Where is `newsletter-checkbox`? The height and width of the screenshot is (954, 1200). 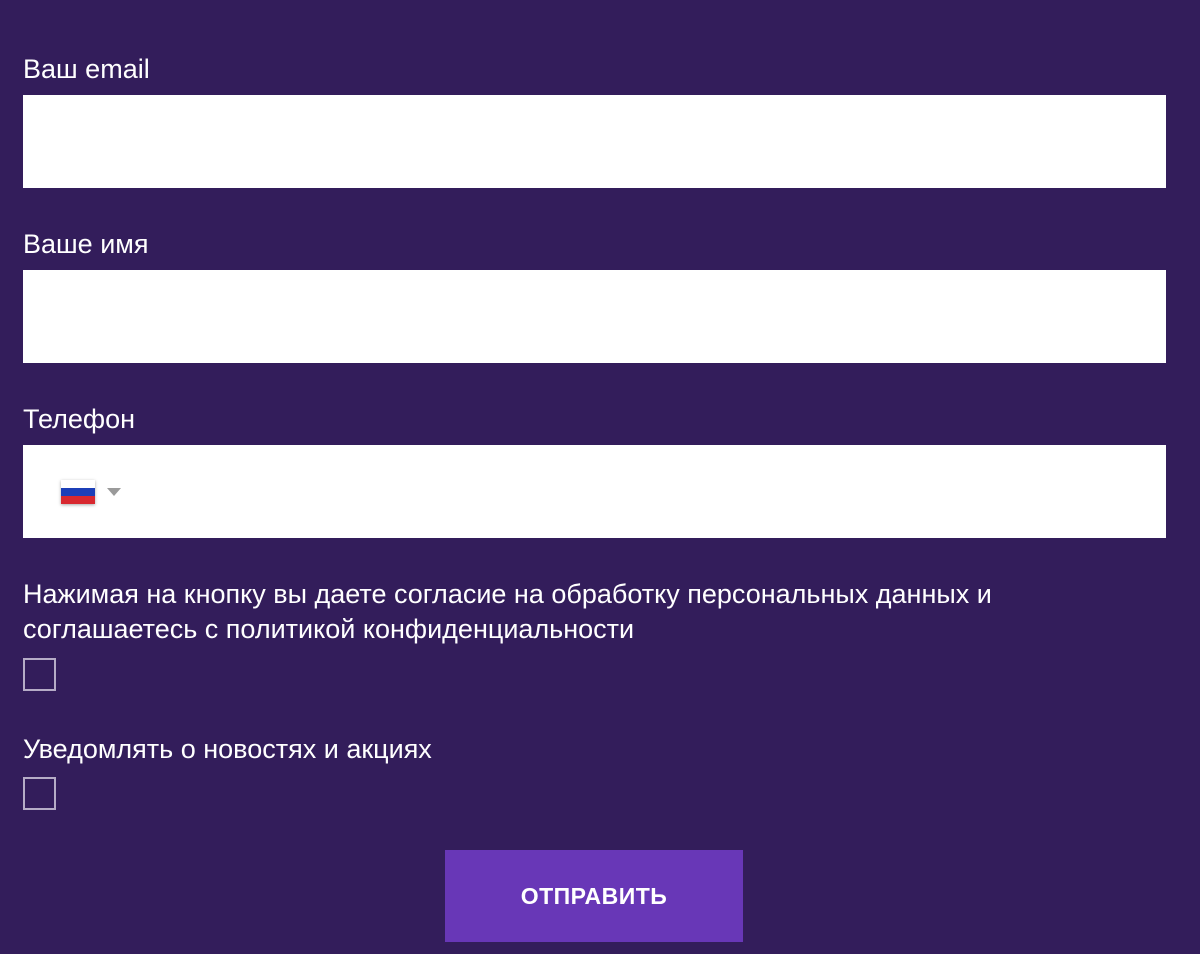
newsletter-checkbox is located at coordinates (39, 793).